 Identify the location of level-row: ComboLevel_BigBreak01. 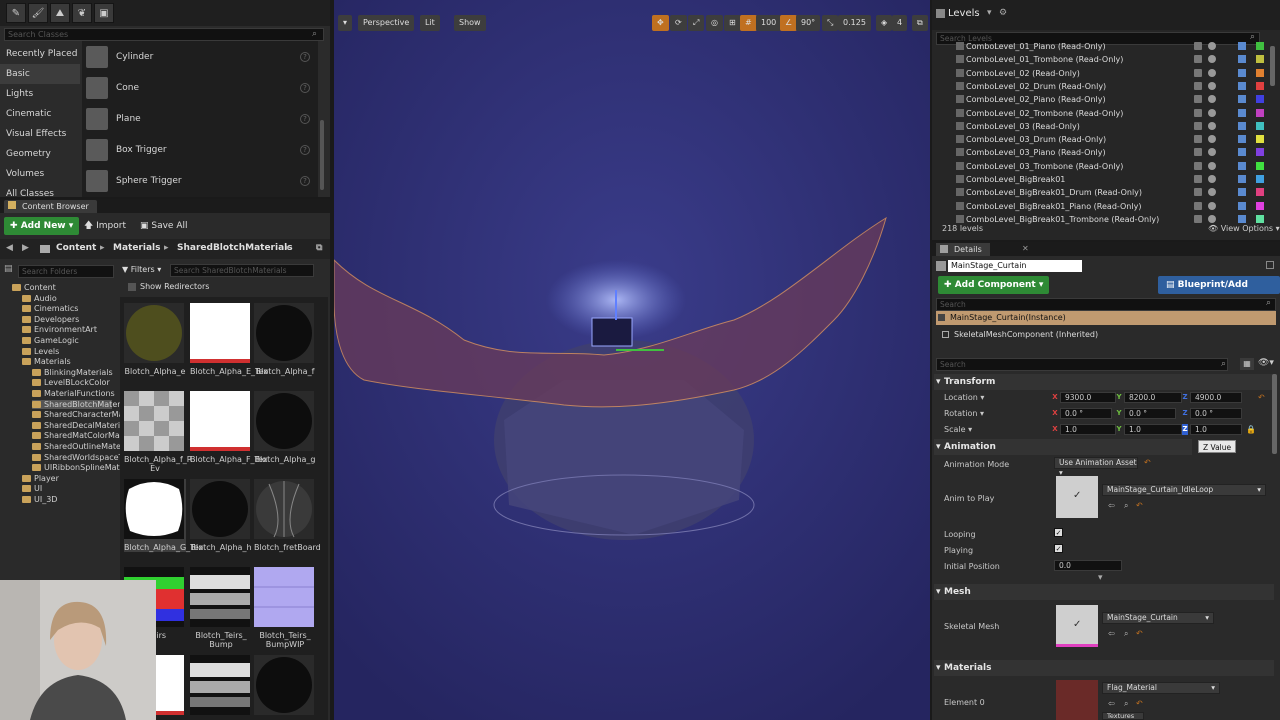
(1102, 179).